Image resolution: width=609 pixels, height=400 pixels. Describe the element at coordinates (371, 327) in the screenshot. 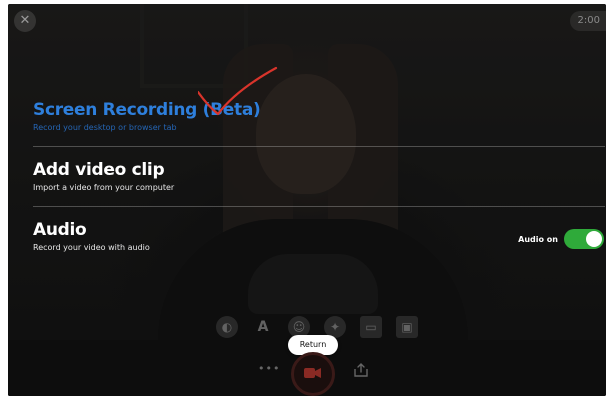

I see `board-icon: ▭` at that location.